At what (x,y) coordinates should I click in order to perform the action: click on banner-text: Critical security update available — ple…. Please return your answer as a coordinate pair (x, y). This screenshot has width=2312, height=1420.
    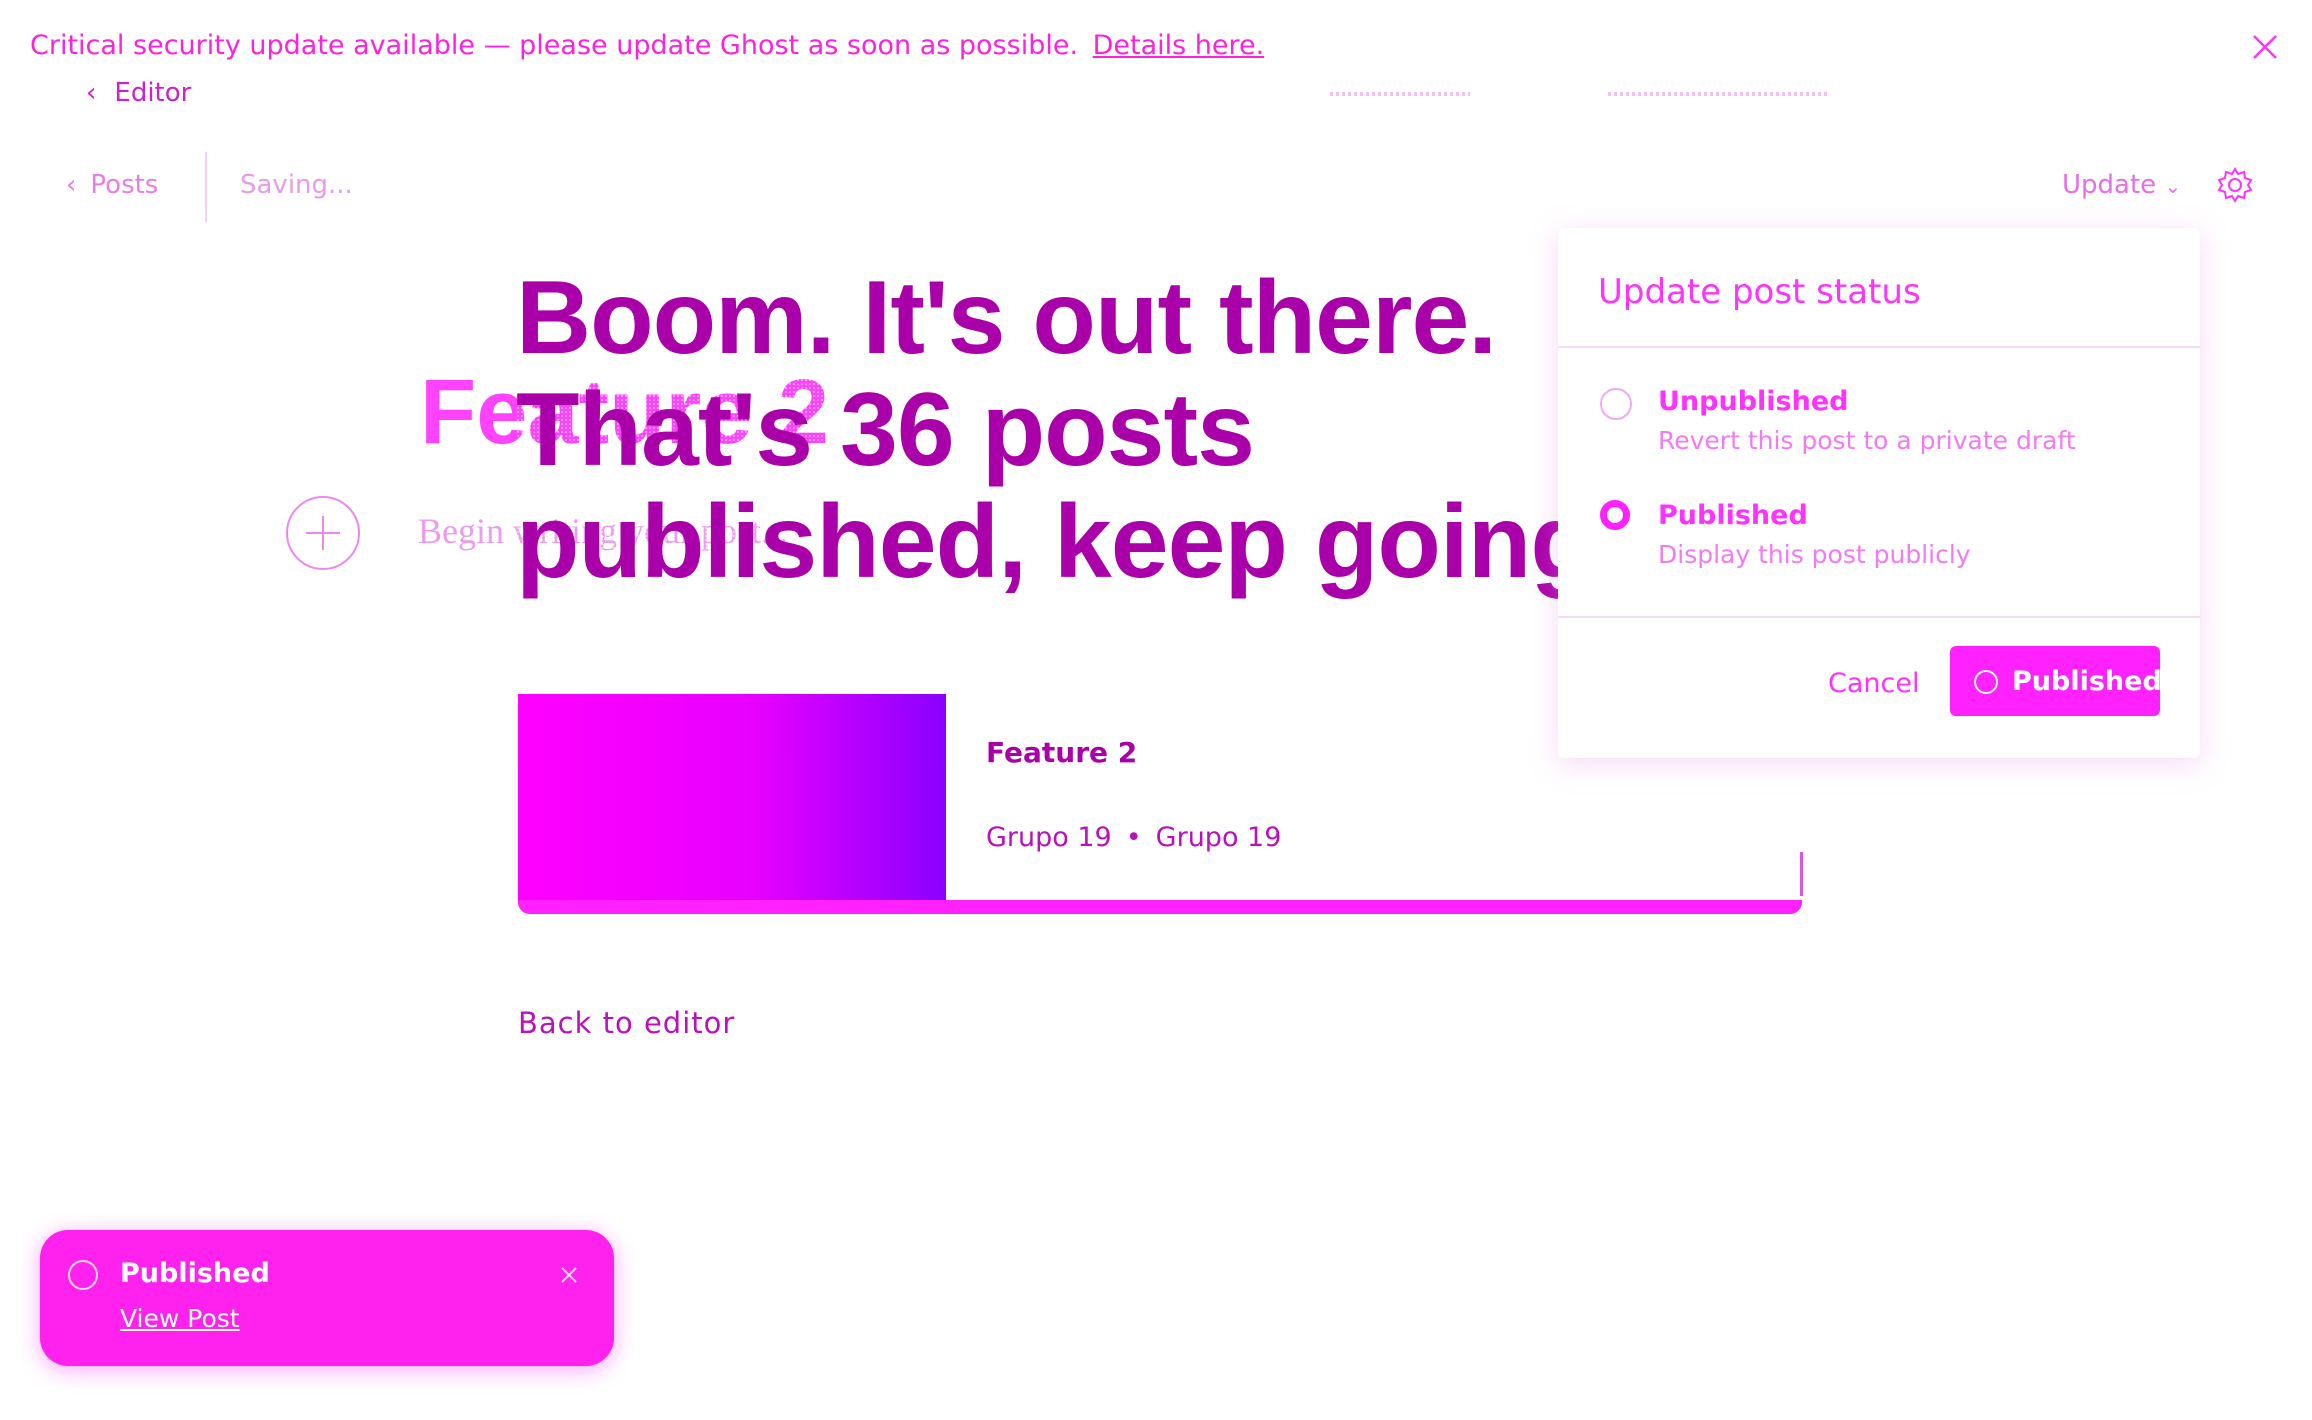
    Looking at the image, I should click on (647, 45).